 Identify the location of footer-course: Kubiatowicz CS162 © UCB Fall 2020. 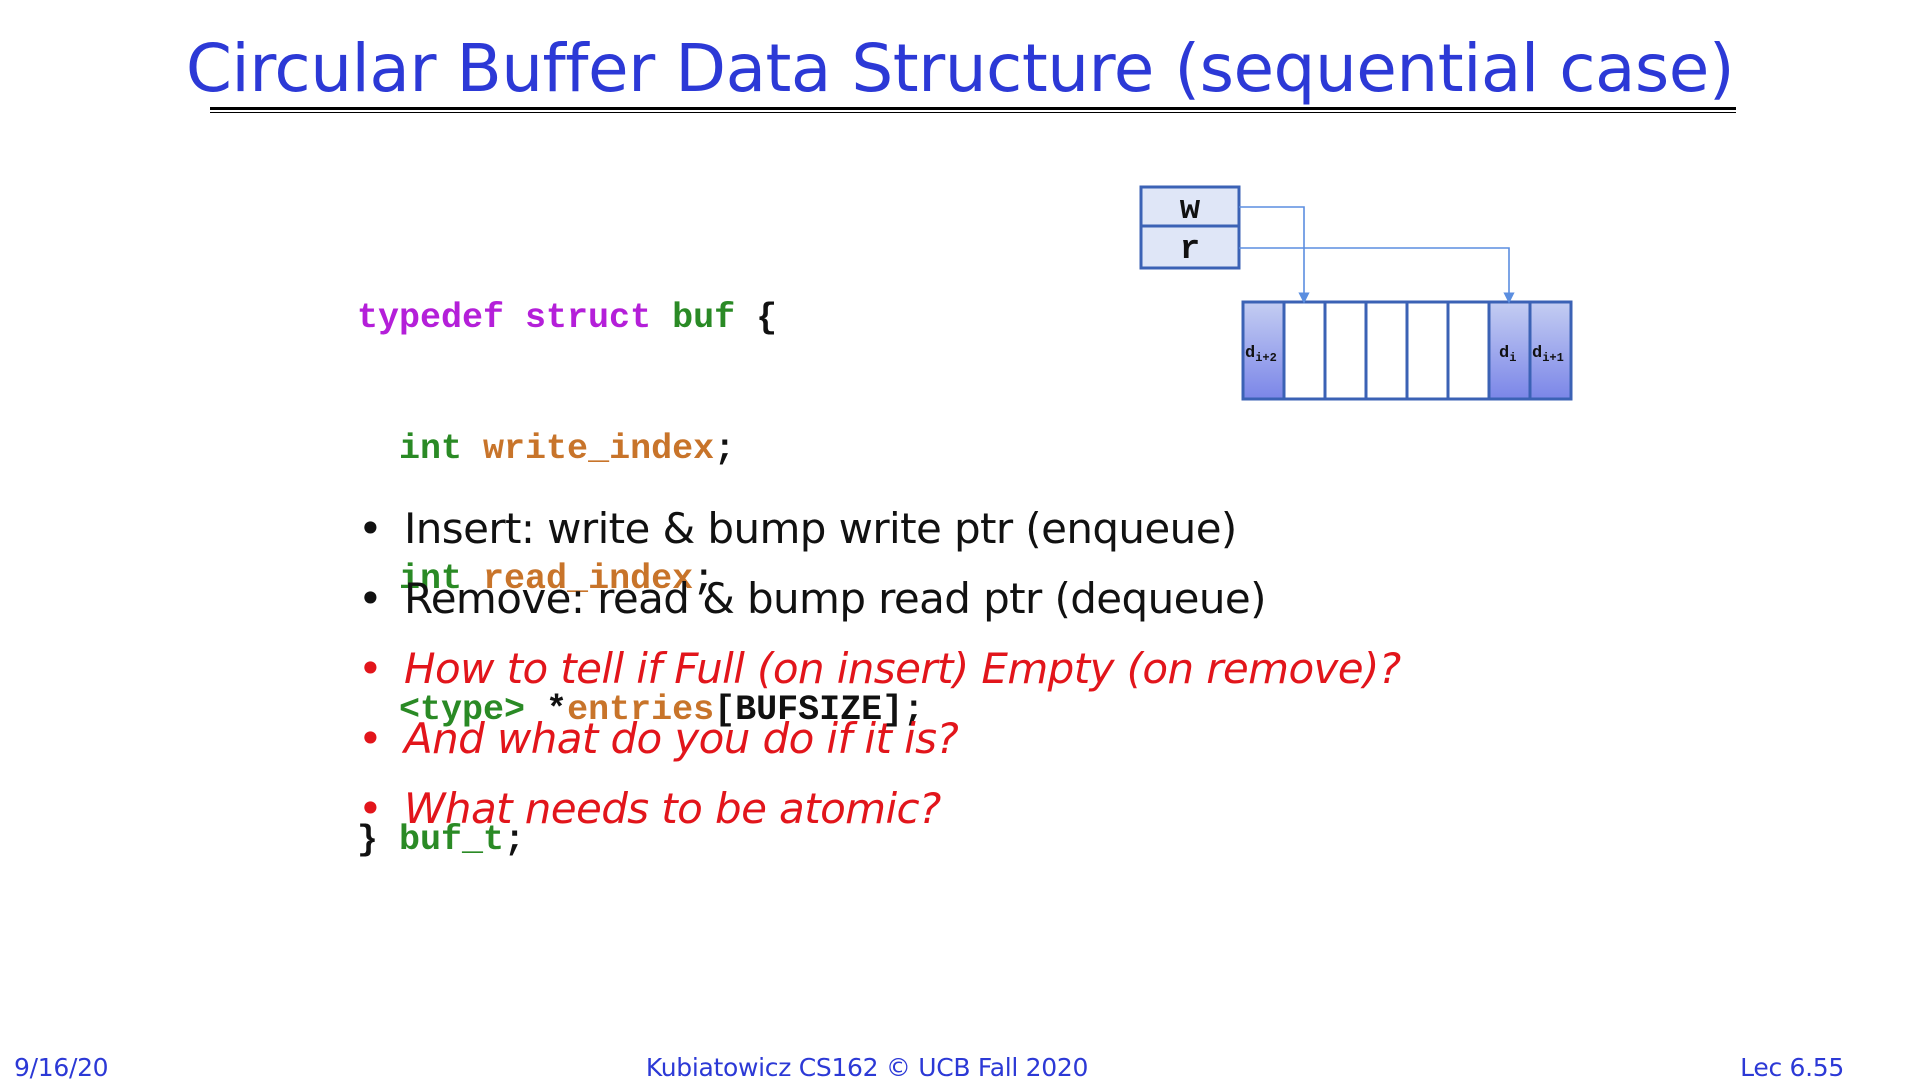
(867, 1066).